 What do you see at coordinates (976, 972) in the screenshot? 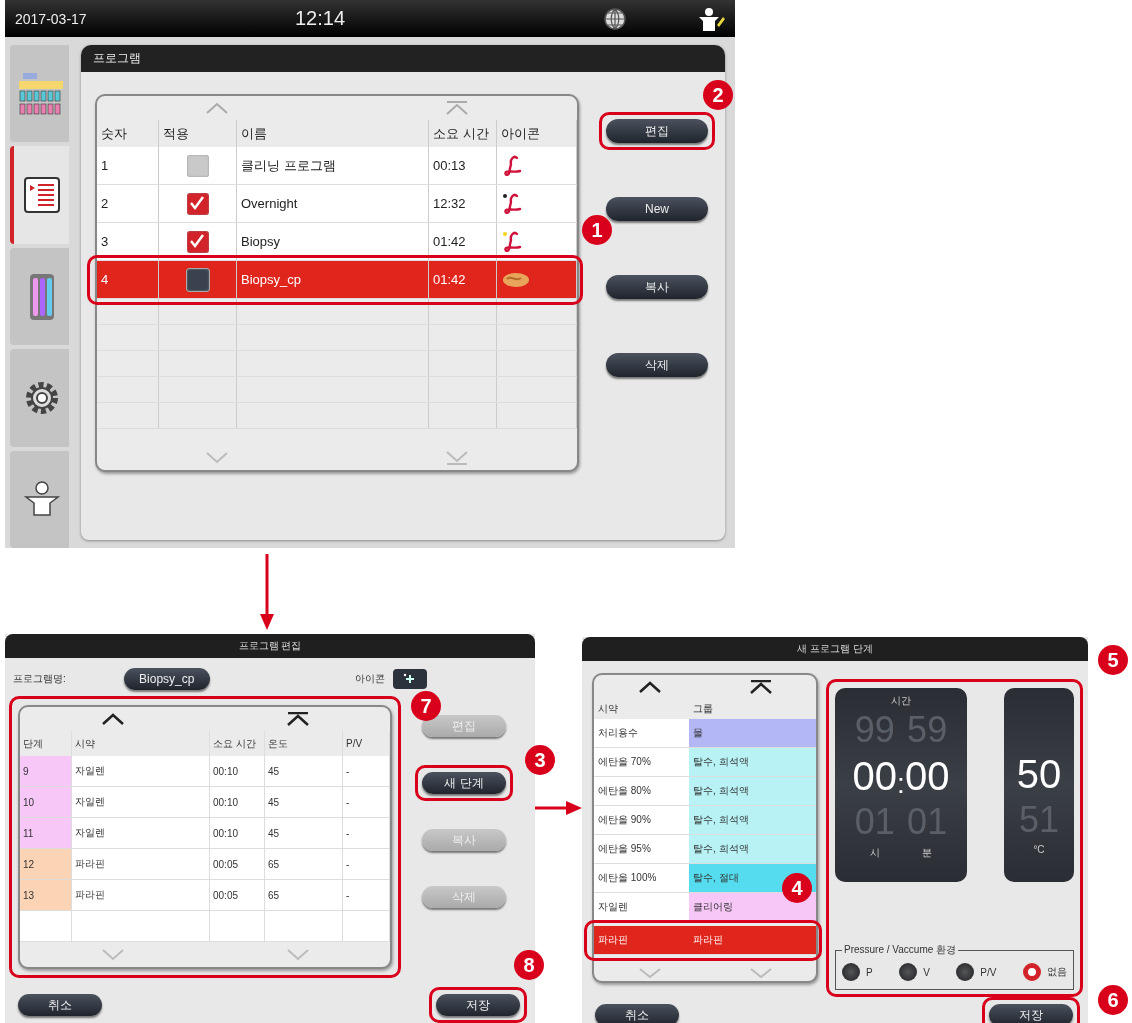
I see `radio-option: P/V` at bounding box center [976, 972].